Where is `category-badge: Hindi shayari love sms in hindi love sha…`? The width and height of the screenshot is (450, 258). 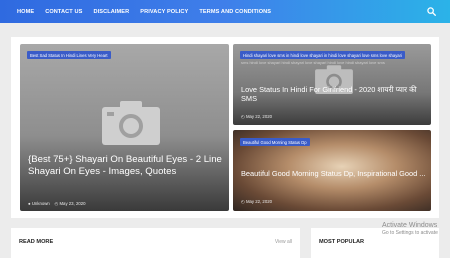 category-badge: Hindi shayari love sms in hindi love sha… is located at coordinates (322, 55).